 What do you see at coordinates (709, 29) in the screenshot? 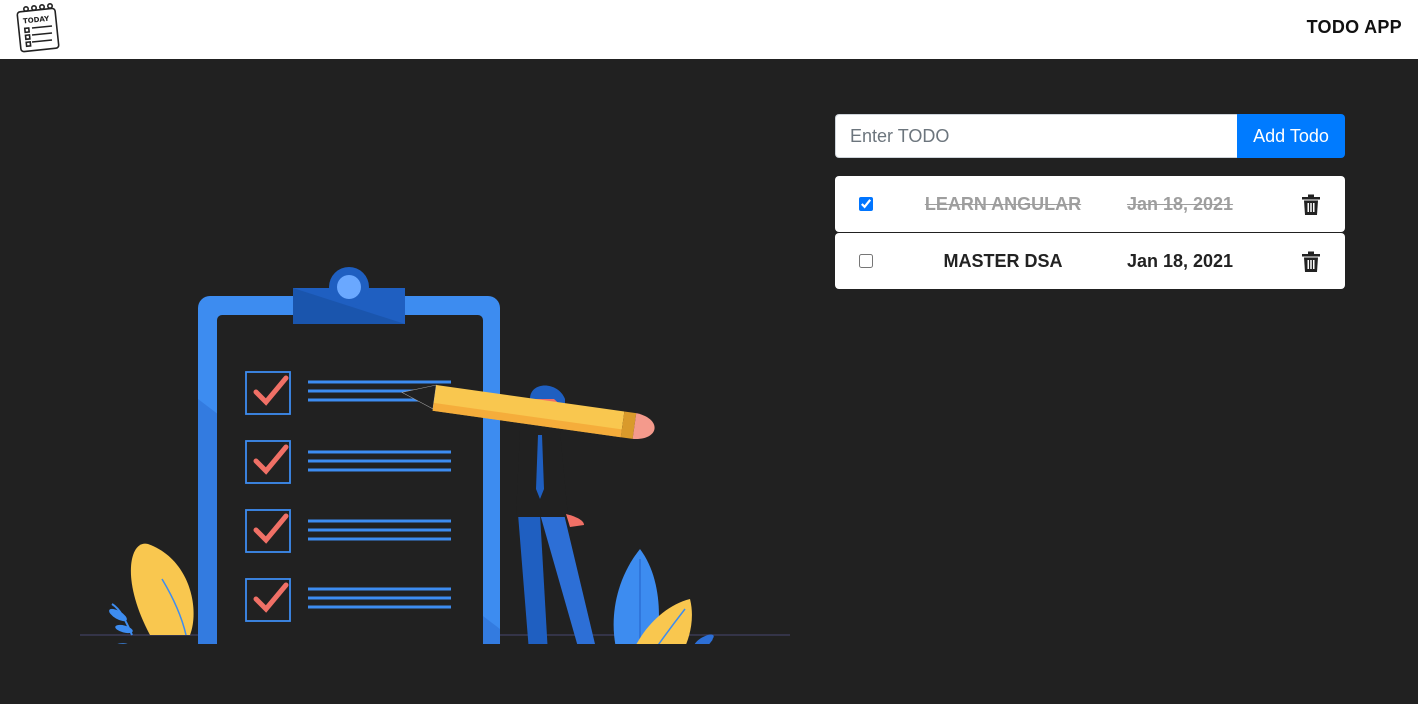
I see `navbar: TODAY TODO APP` at bounding box center [709, 29].